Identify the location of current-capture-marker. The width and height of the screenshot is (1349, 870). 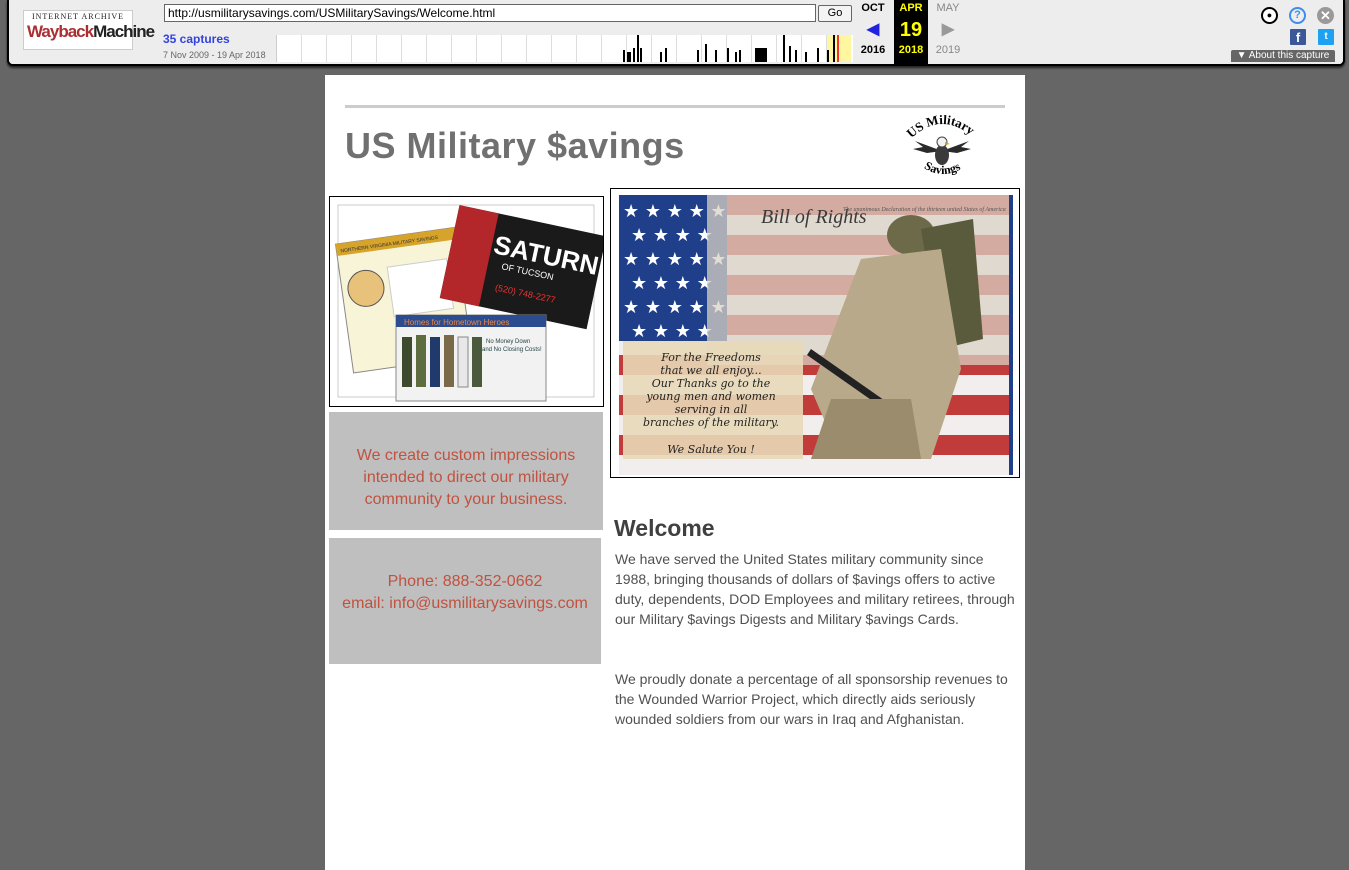
(838, 48).